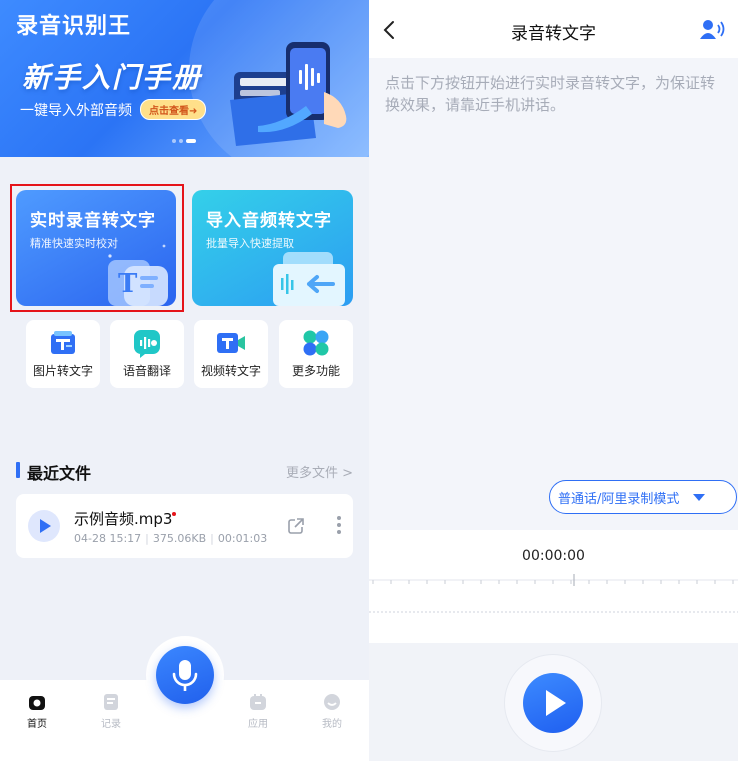 The height and width of the screenshot is (761, 738). I want to click on tool-more-features: 更多功能, so click(316, 354).